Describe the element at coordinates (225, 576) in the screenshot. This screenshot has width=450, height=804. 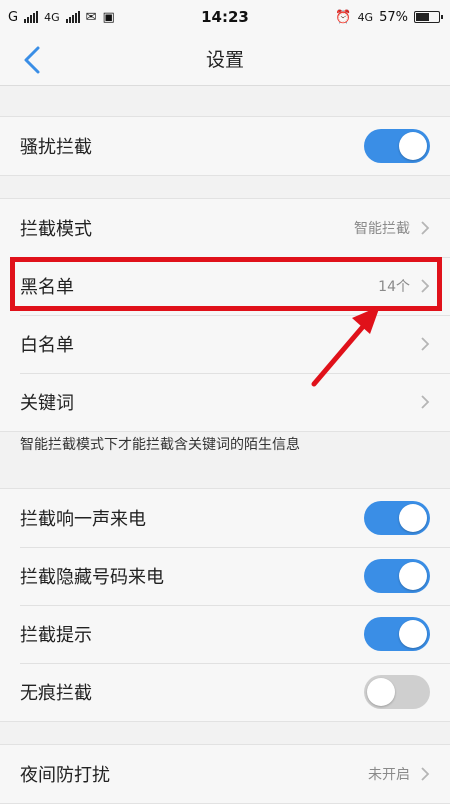
I see `block-hidden-number-row: 拦截隐藏号码来电` at that location.